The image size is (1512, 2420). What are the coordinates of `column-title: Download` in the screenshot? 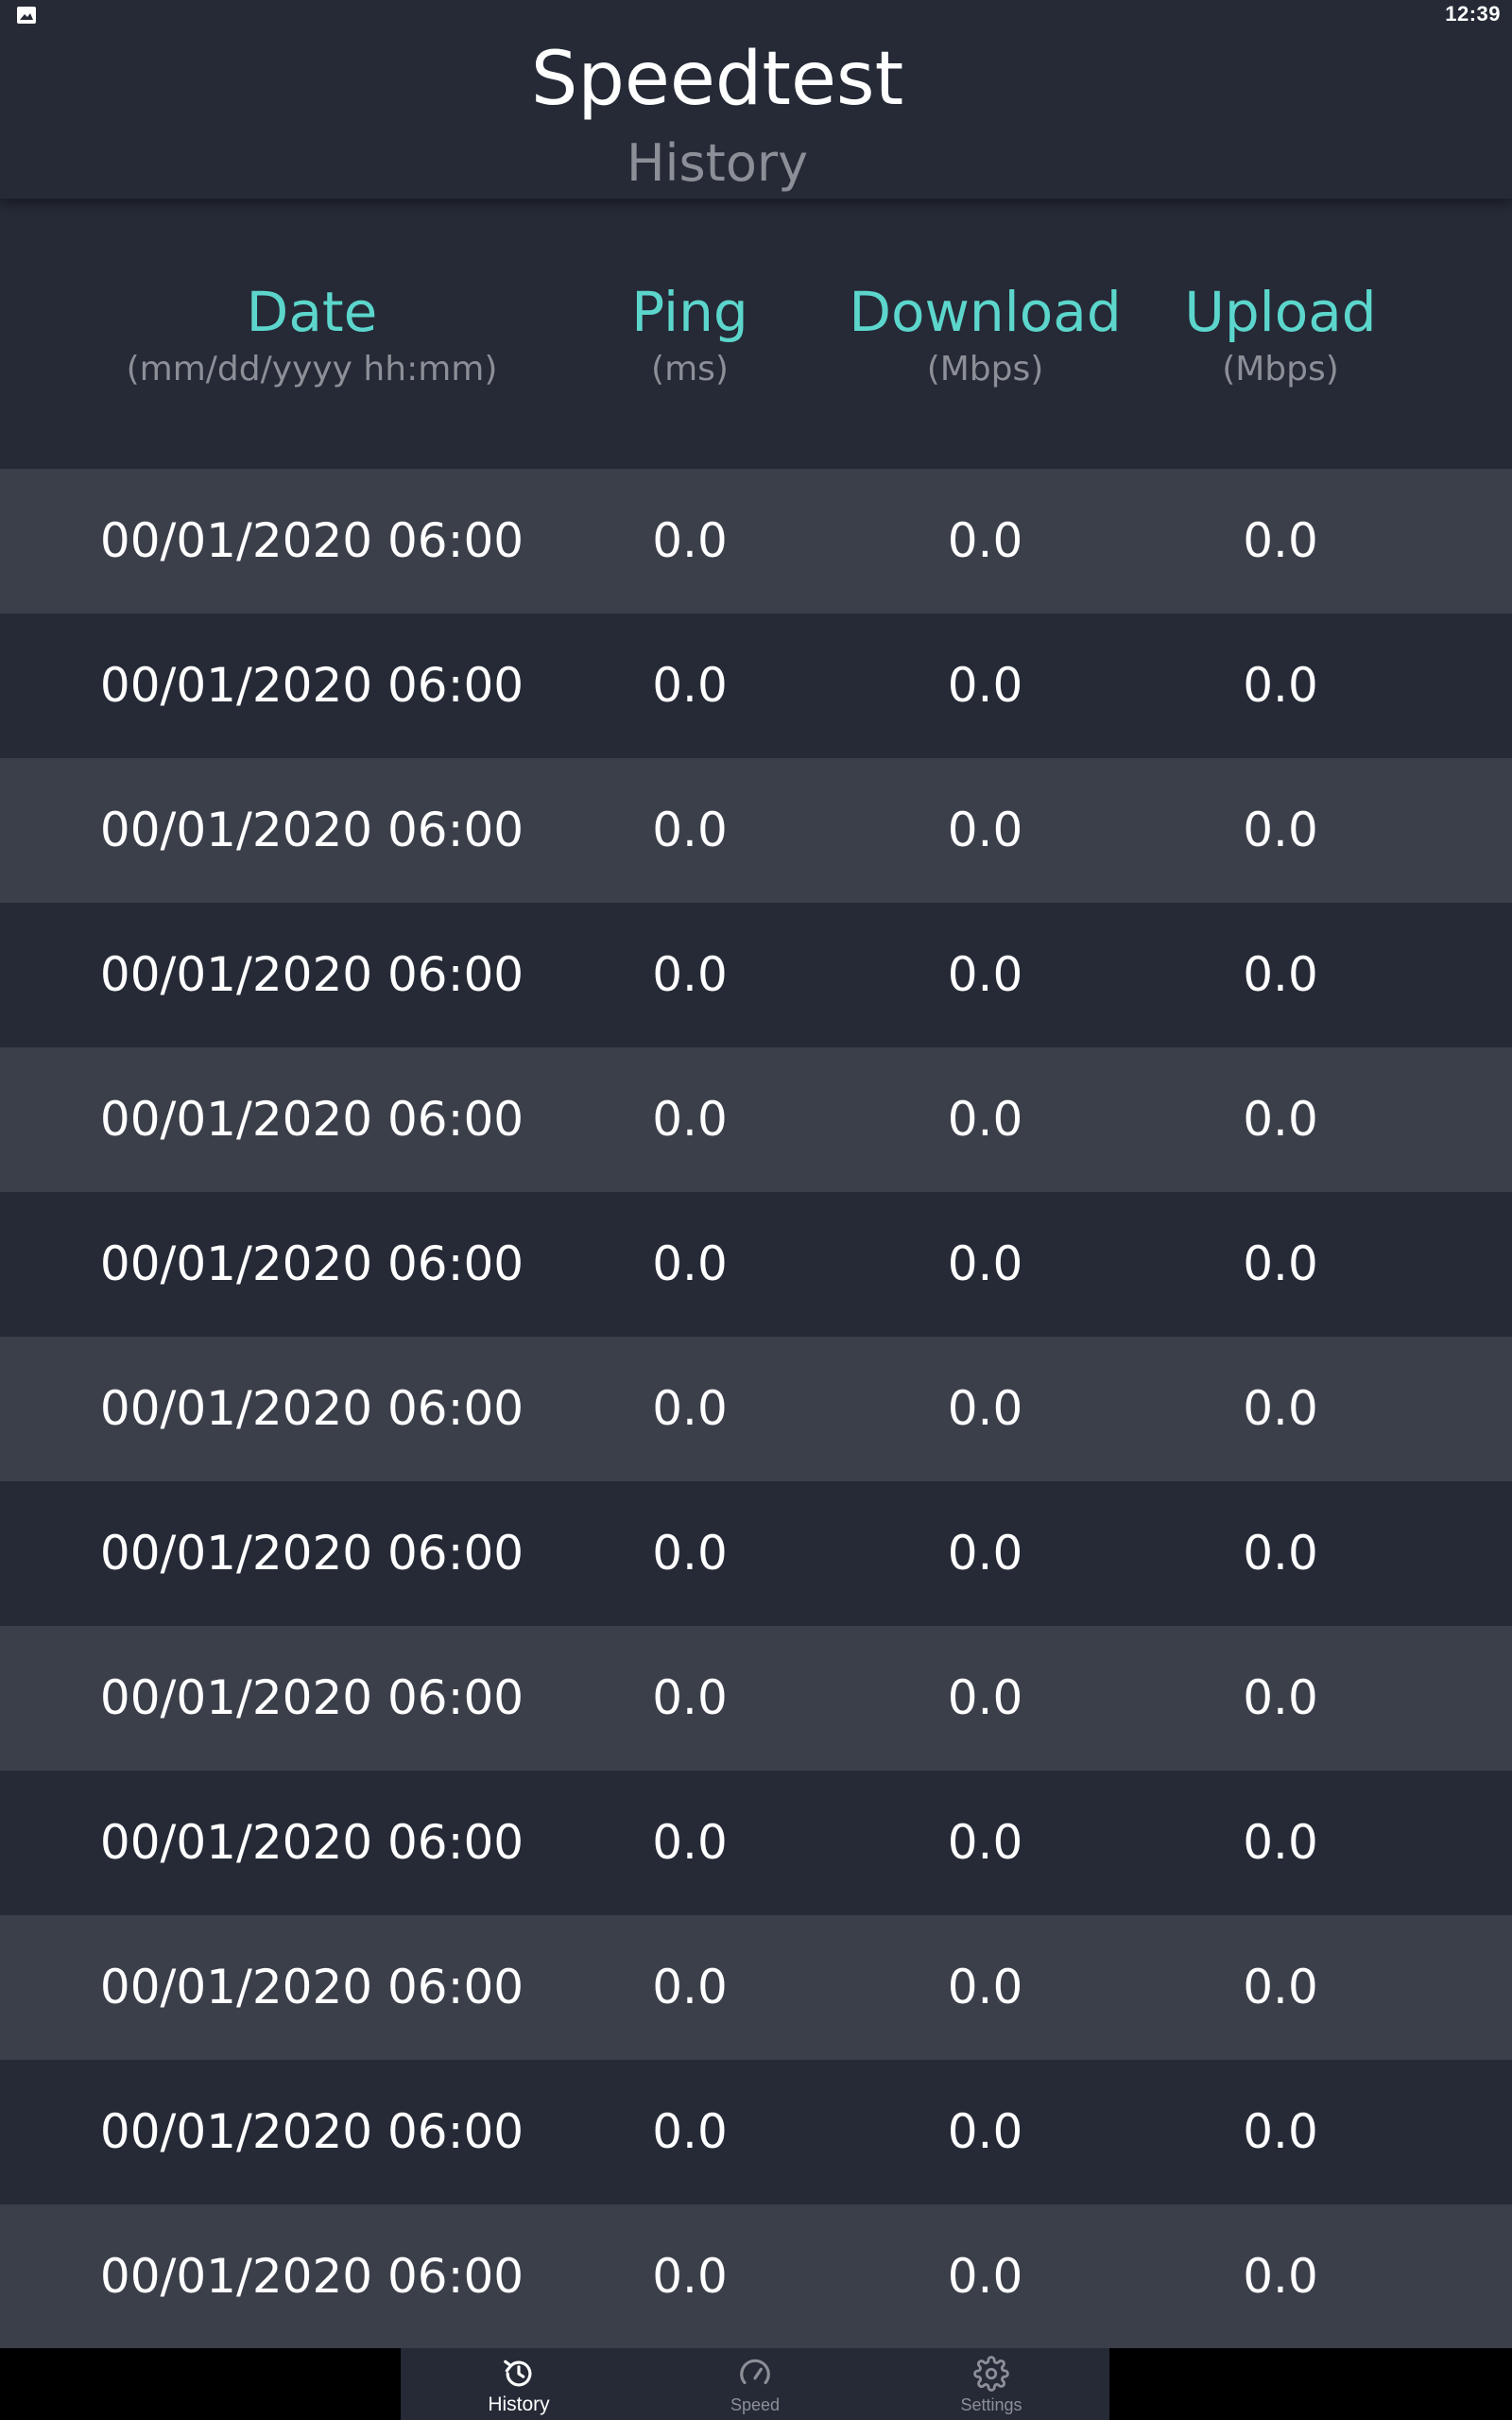 It's located at (985, 312).